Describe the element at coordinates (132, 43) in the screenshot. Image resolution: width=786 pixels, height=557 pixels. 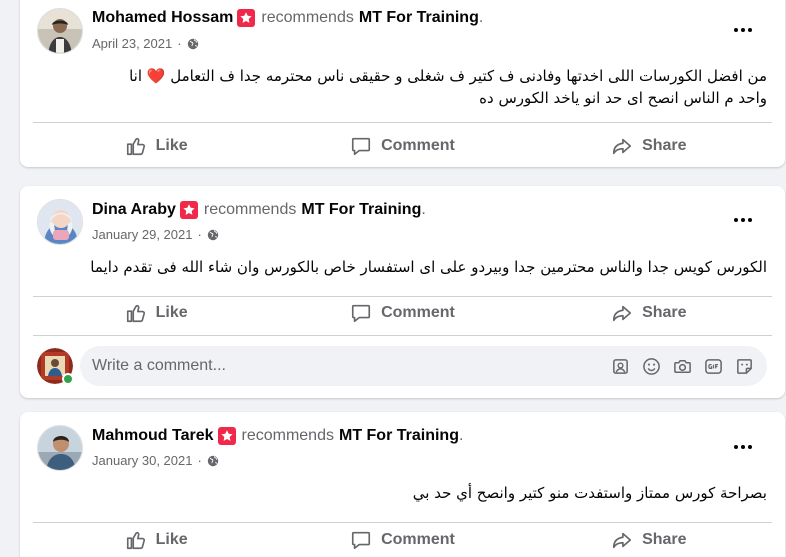
I see `post-date: April 23, 2021` at that location.